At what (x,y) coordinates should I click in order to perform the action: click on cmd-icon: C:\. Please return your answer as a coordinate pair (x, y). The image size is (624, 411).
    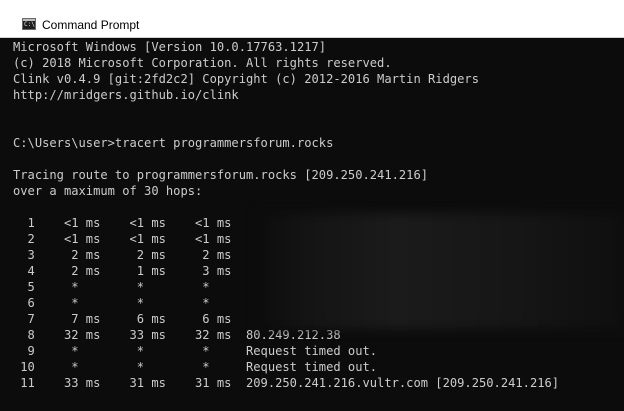
    Looking at the image, I should click on (29, 24).